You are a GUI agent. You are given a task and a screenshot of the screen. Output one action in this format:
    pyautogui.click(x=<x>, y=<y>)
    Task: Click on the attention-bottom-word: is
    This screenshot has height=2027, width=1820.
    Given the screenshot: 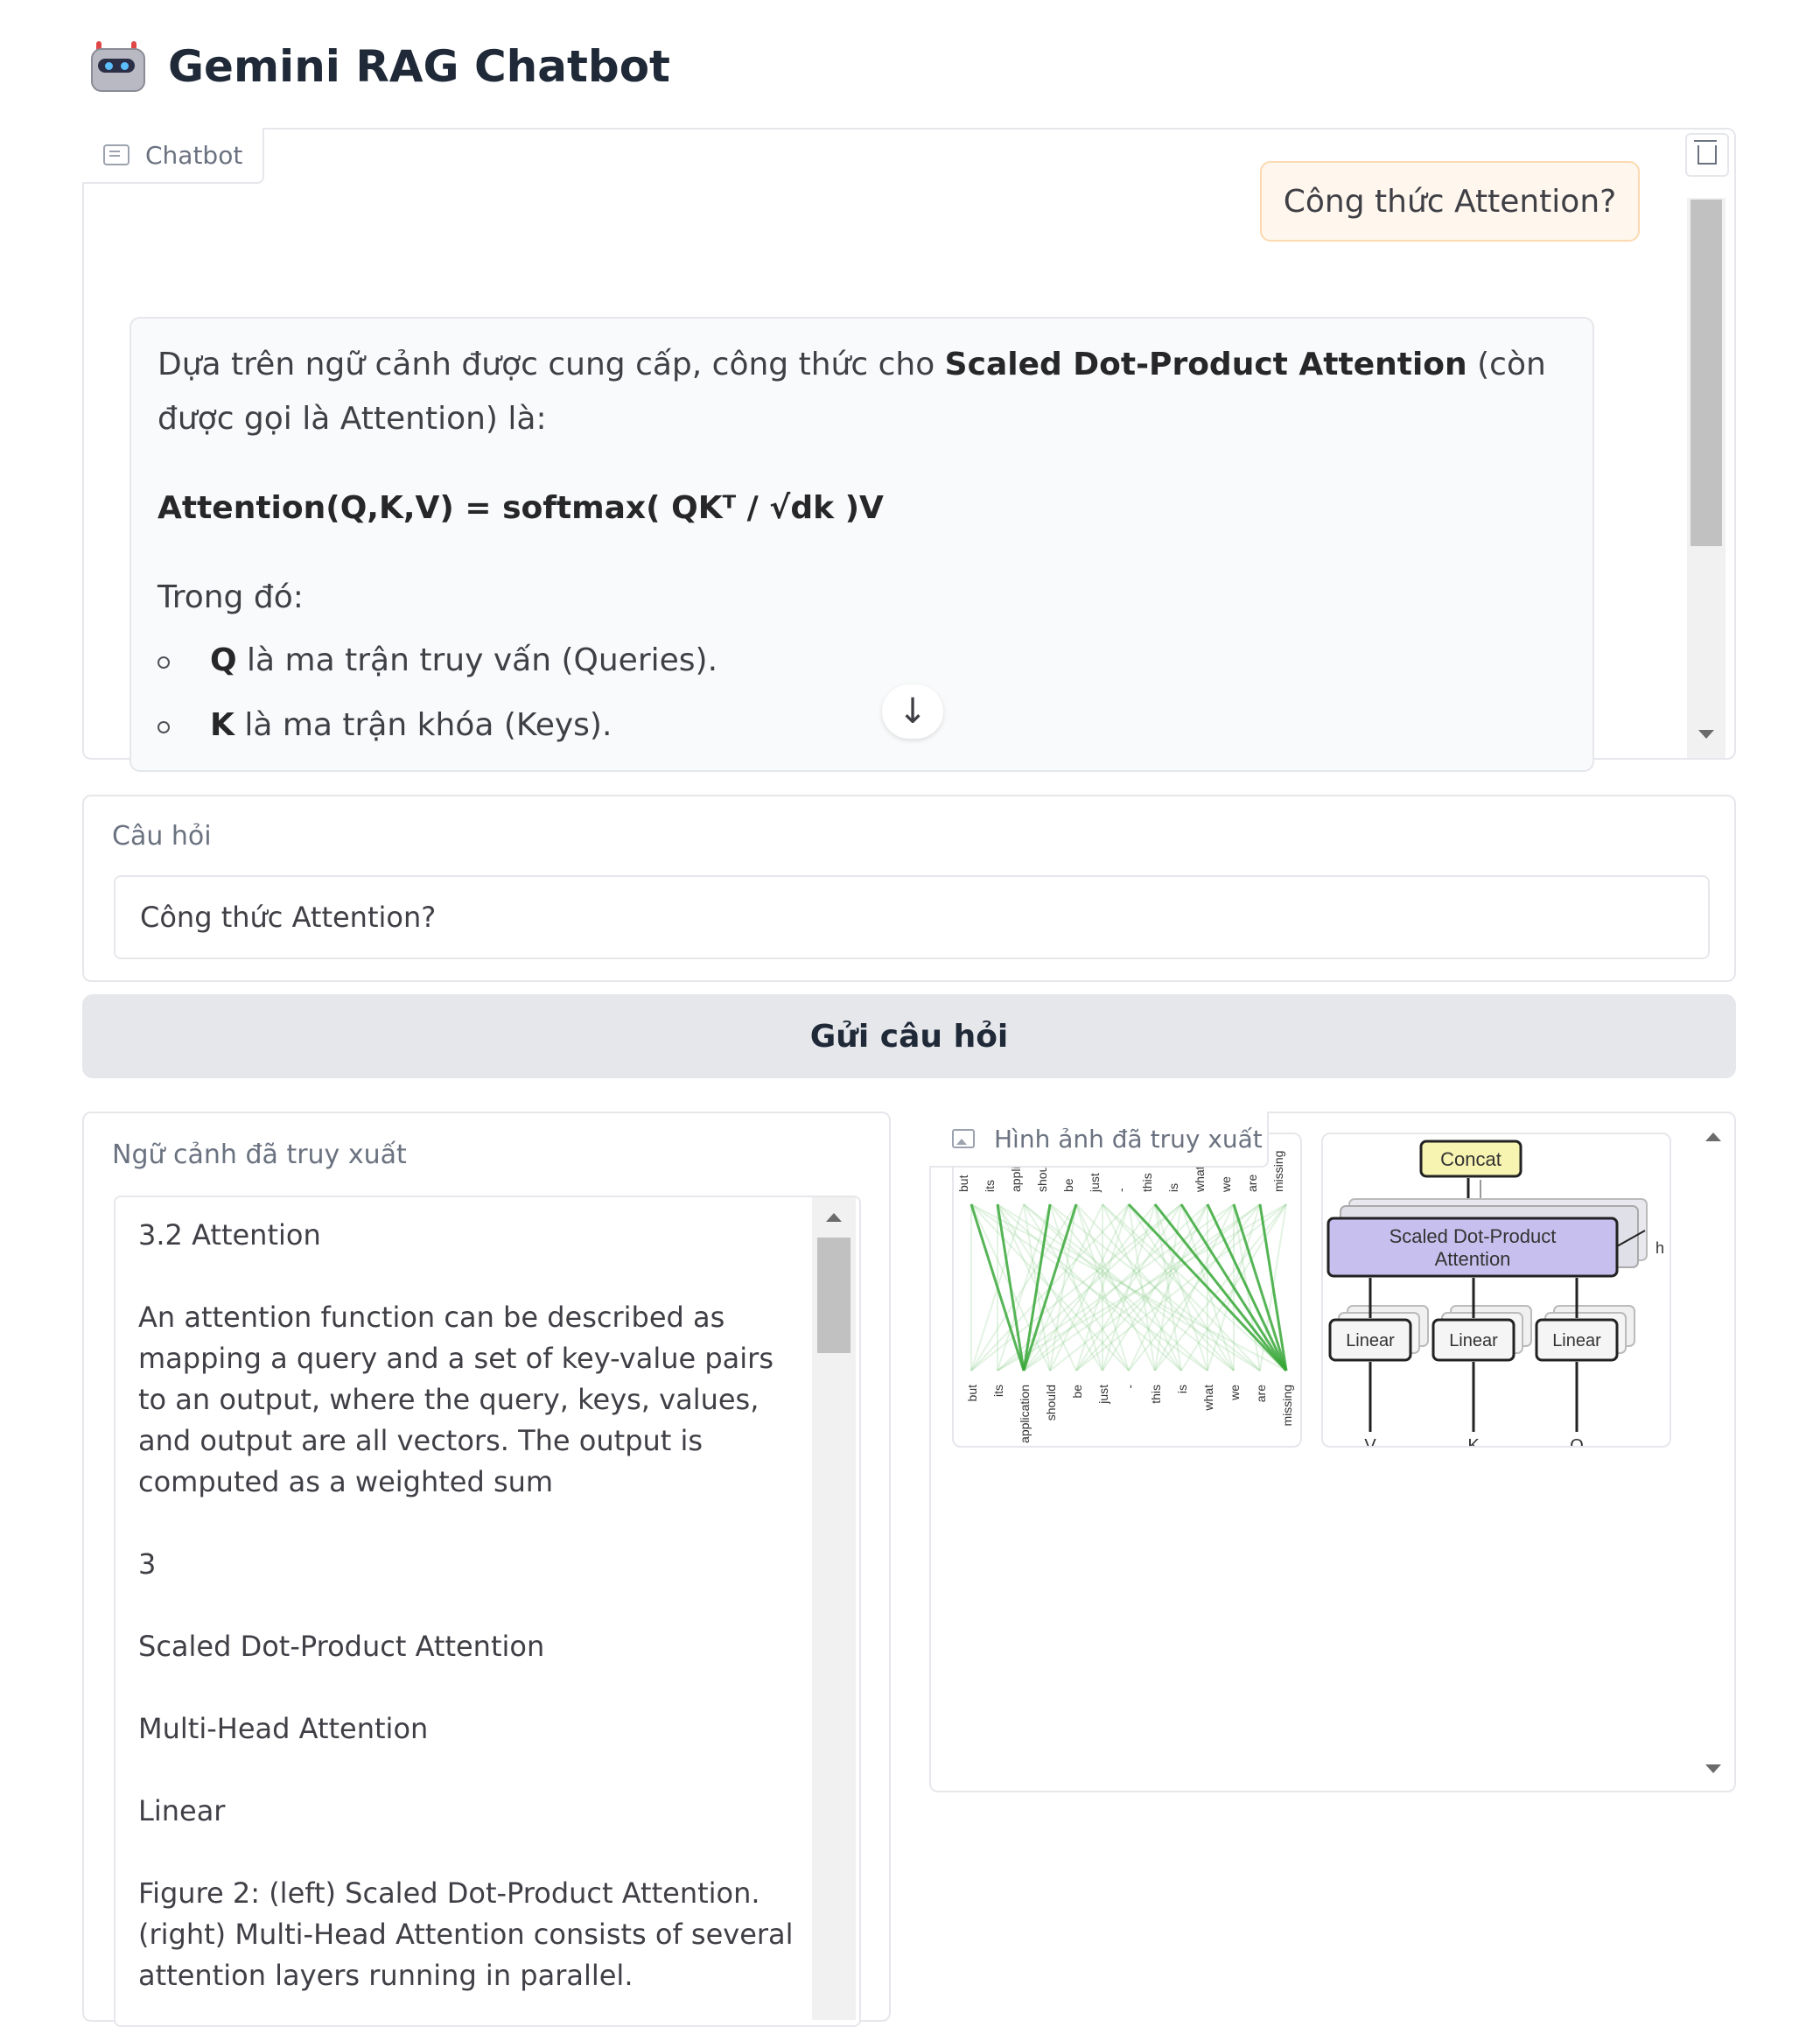 What is the action you would take?
    pyautogui.click(x=1182, y=1389)
    